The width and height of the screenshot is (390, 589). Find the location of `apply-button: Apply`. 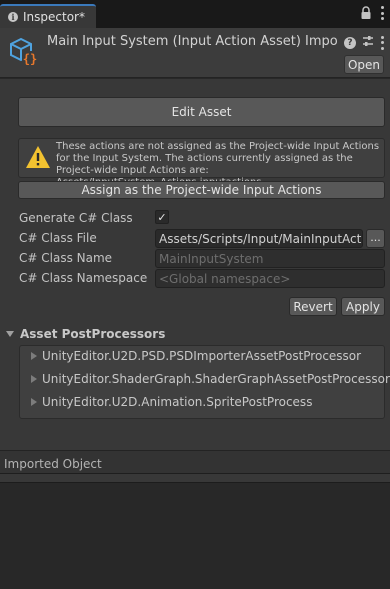

apply-button: Apply is located at coordinates (363, 306).